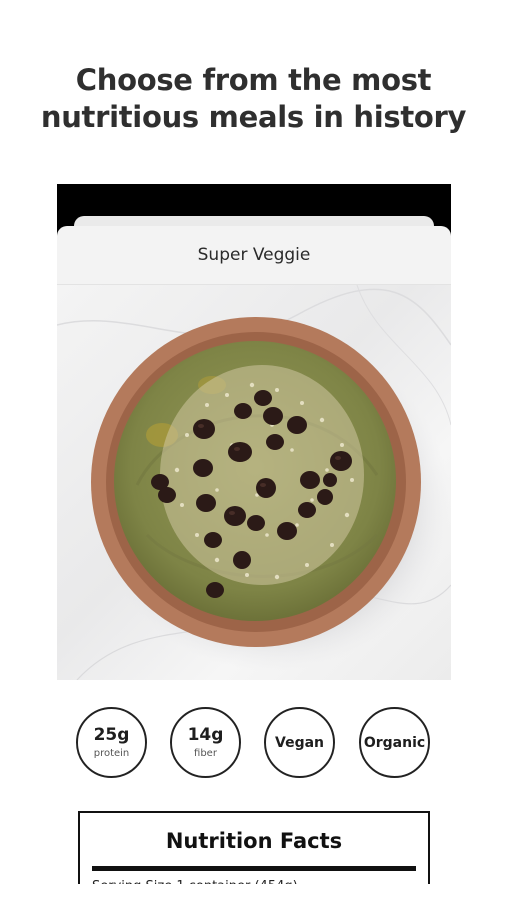  I want to click on nutrition-badges: 25g protein 14g fiber Vegan Organic, so click(253, 745).